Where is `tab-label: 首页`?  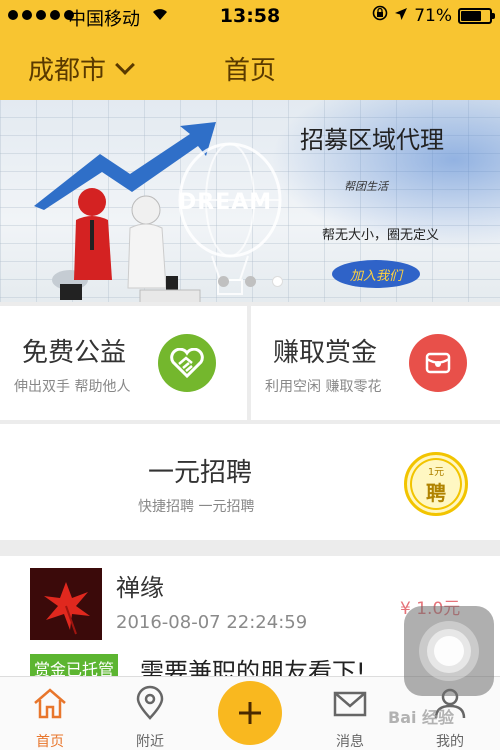
tab-label: 首页 is located at coordinates (50, 742).